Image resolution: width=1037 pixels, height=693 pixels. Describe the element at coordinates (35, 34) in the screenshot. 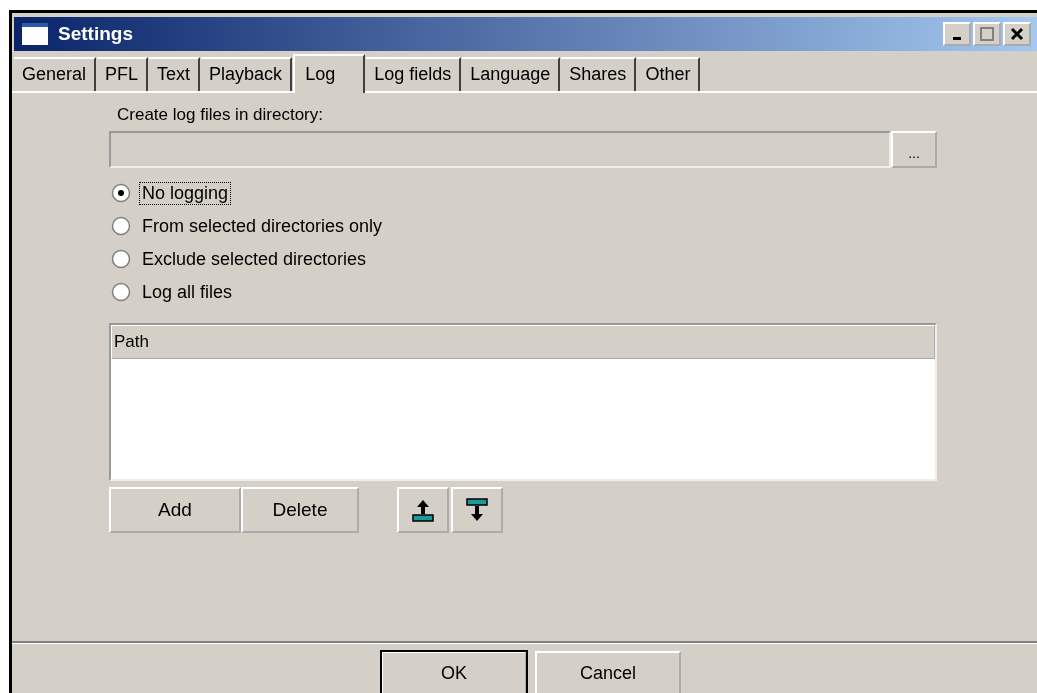

I see `window-icon` at that location.